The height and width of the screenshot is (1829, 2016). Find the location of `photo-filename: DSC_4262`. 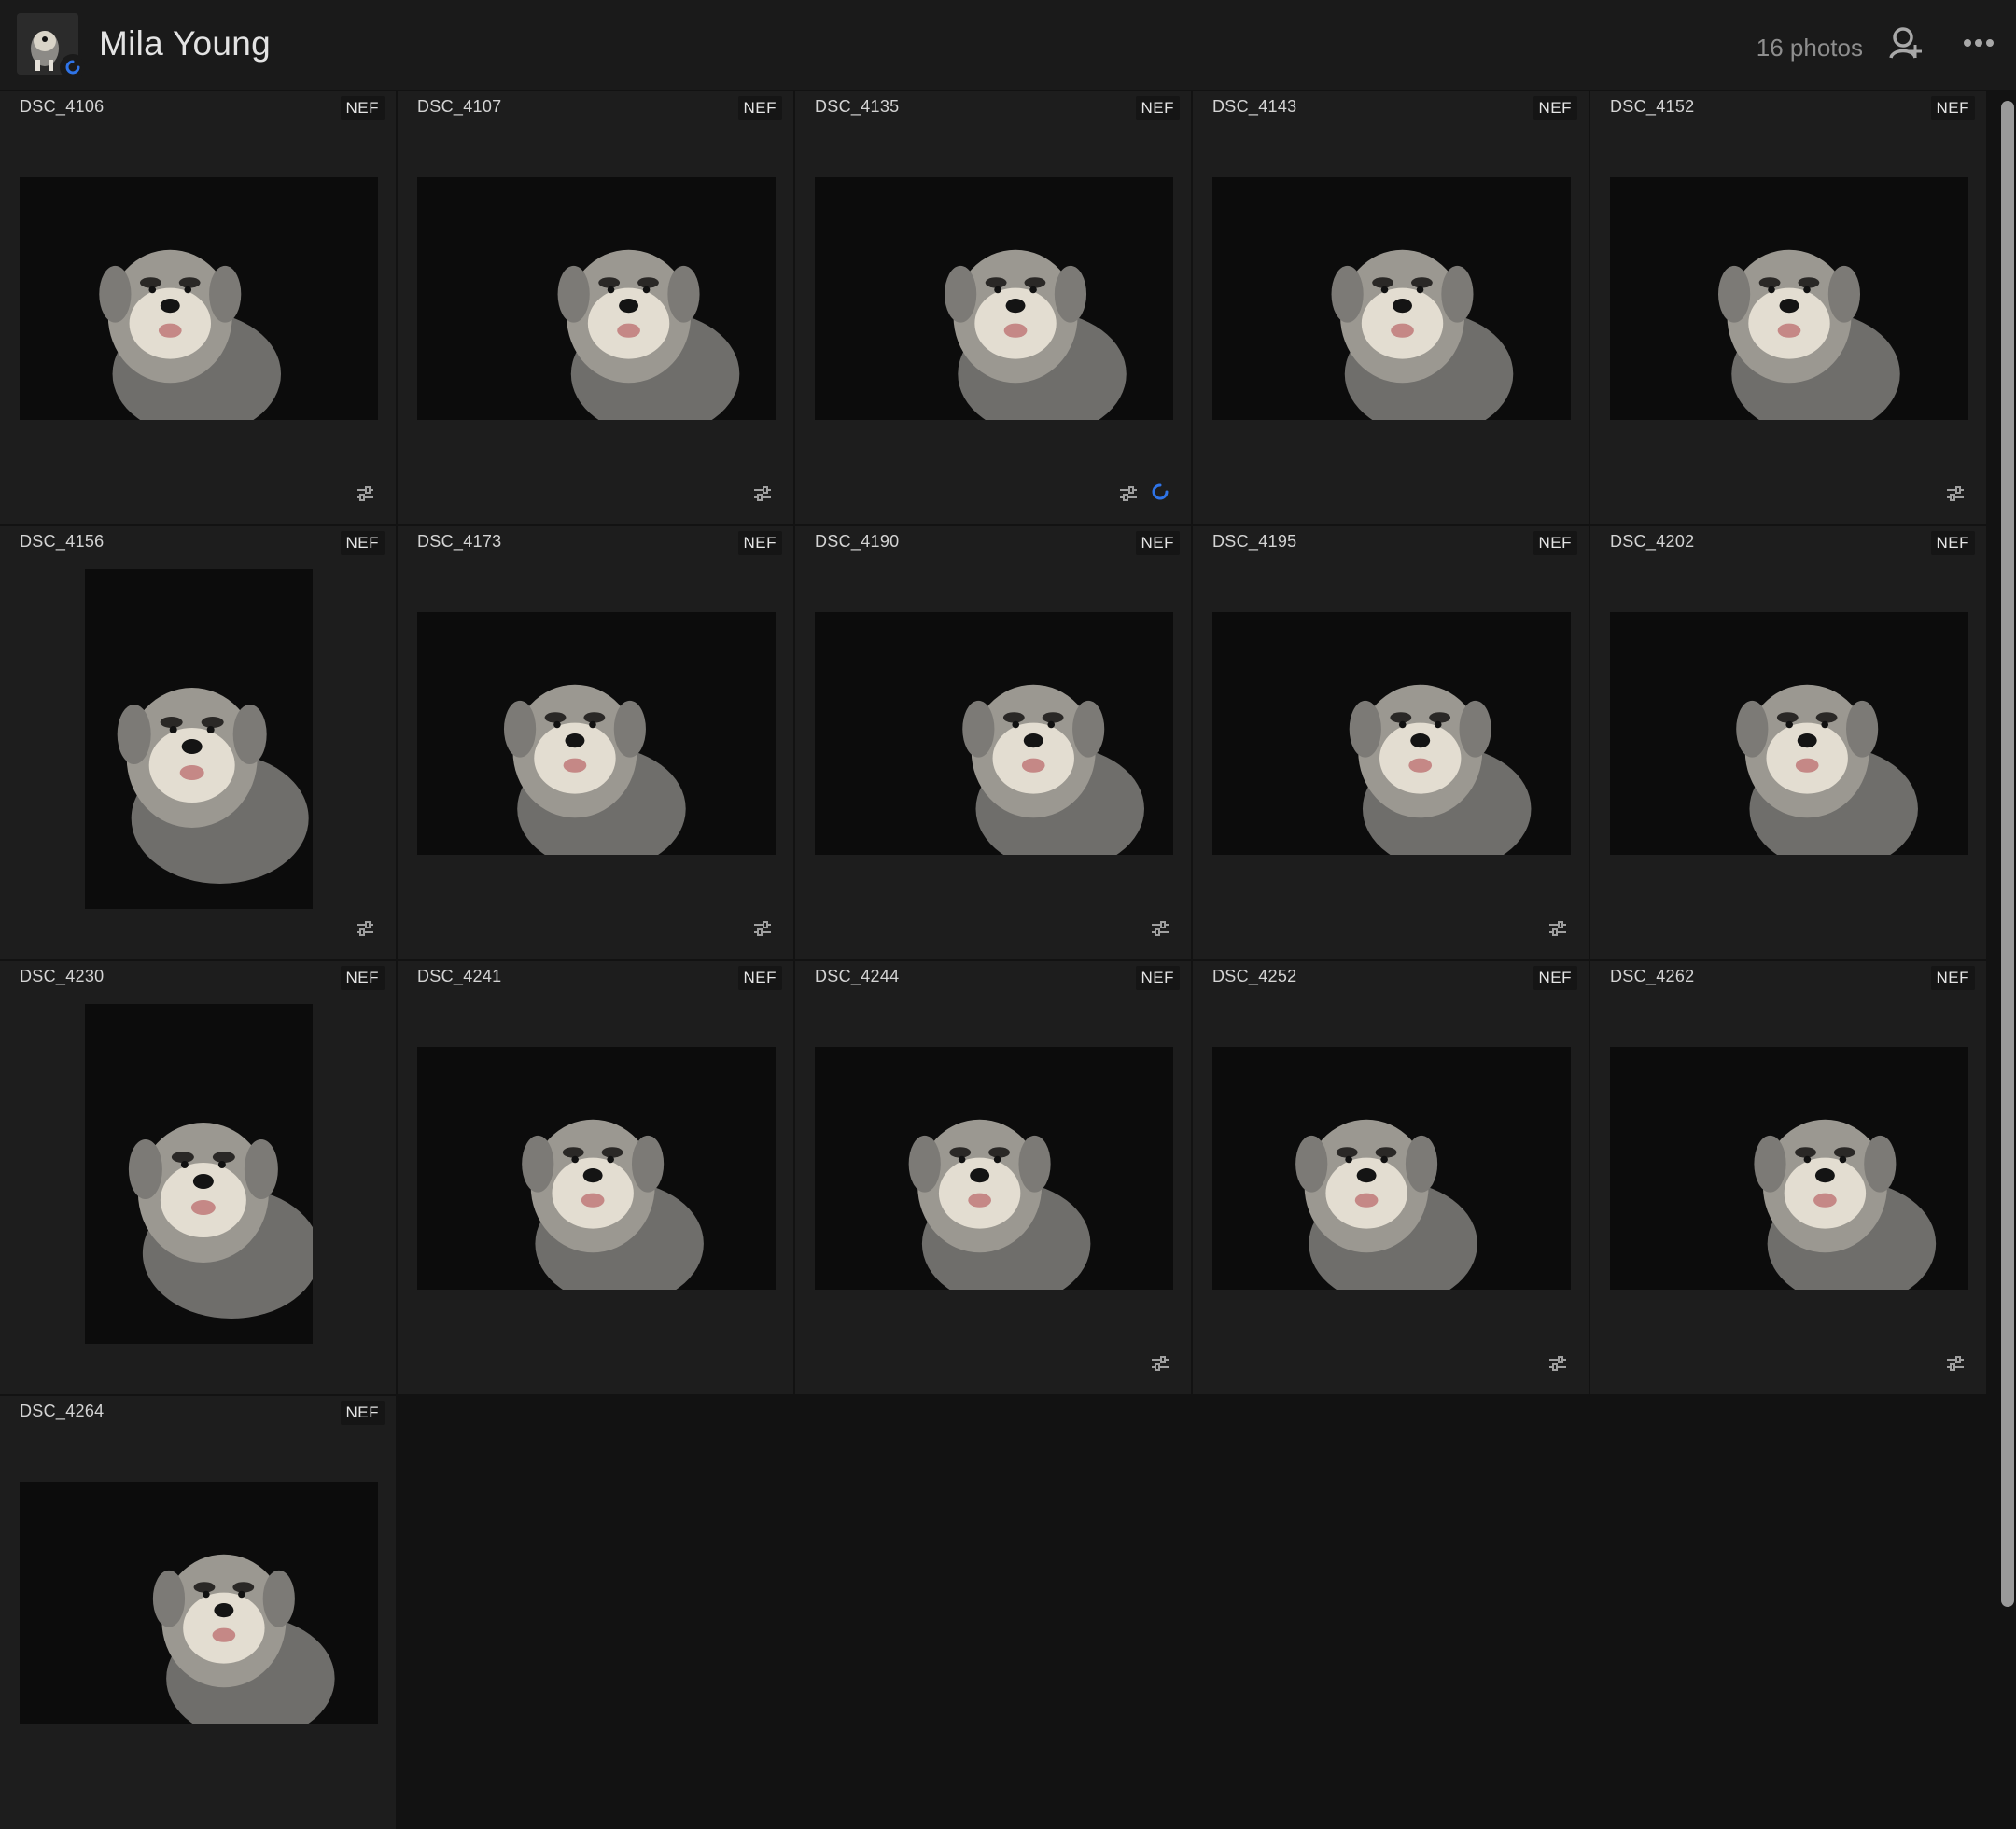

photo-filename: DSC_4262 is located at coordinates (1652, 976).